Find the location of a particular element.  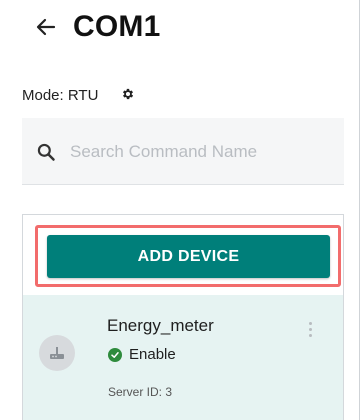

kebab-menu-icon is located at coordinates (310, 331).